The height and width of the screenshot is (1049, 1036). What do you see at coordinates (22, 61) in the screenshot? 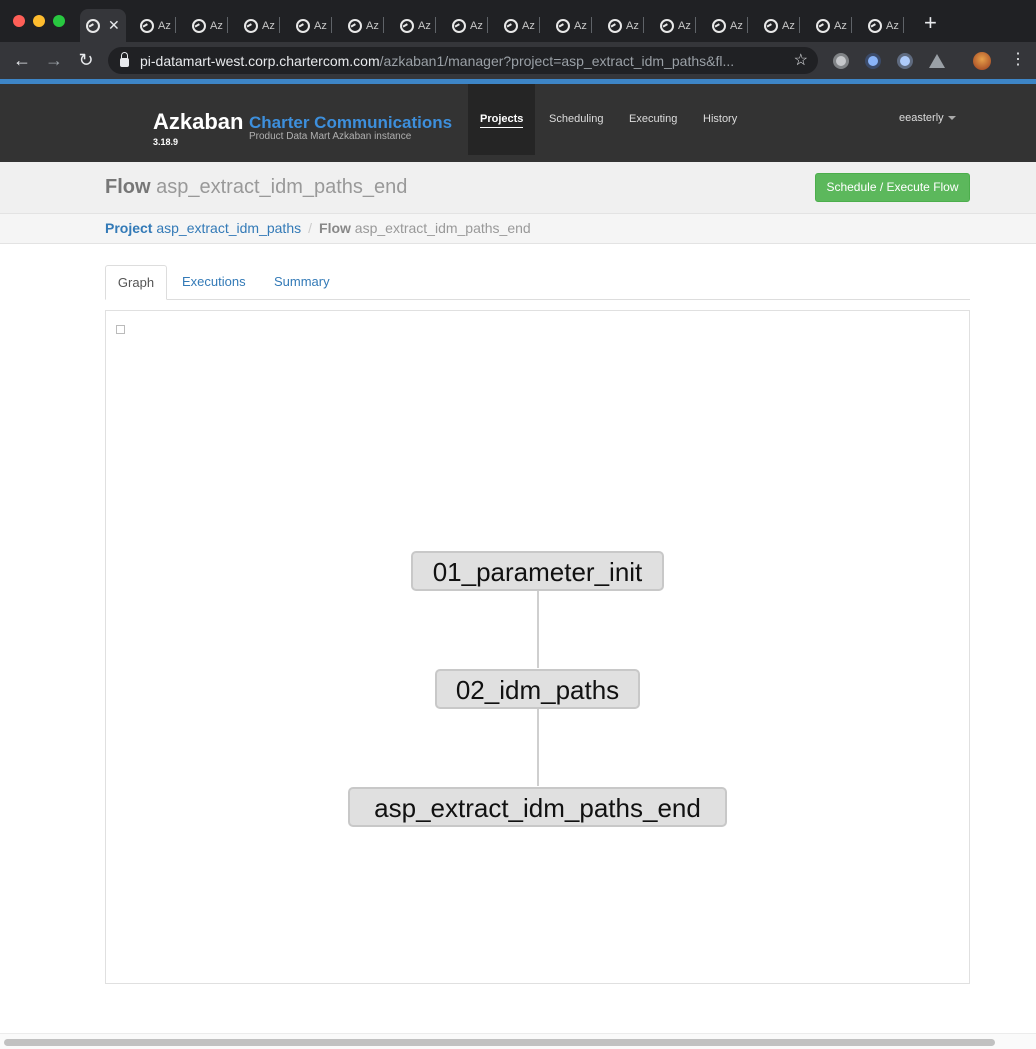
I see `back-arrow-icon: ←` at bounding box center [22, 61].